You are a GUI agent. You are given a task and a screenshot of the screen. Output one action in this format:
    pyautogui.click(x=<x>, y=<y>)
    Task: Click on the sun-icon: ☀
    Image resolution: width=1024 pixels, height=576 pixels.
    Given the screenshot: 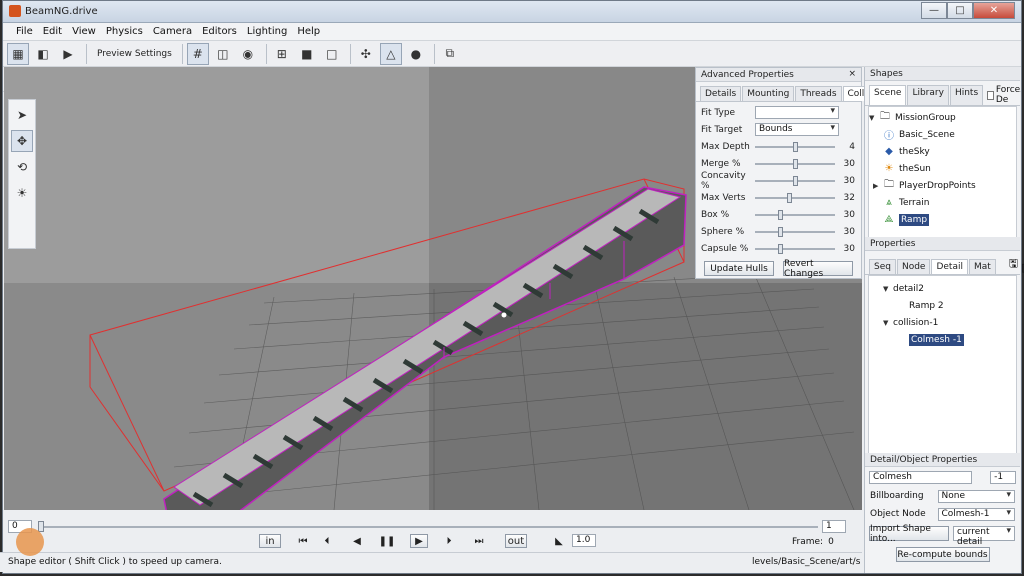 What is the action you would take?
    pyautogui.click(x=889, y=168)
    